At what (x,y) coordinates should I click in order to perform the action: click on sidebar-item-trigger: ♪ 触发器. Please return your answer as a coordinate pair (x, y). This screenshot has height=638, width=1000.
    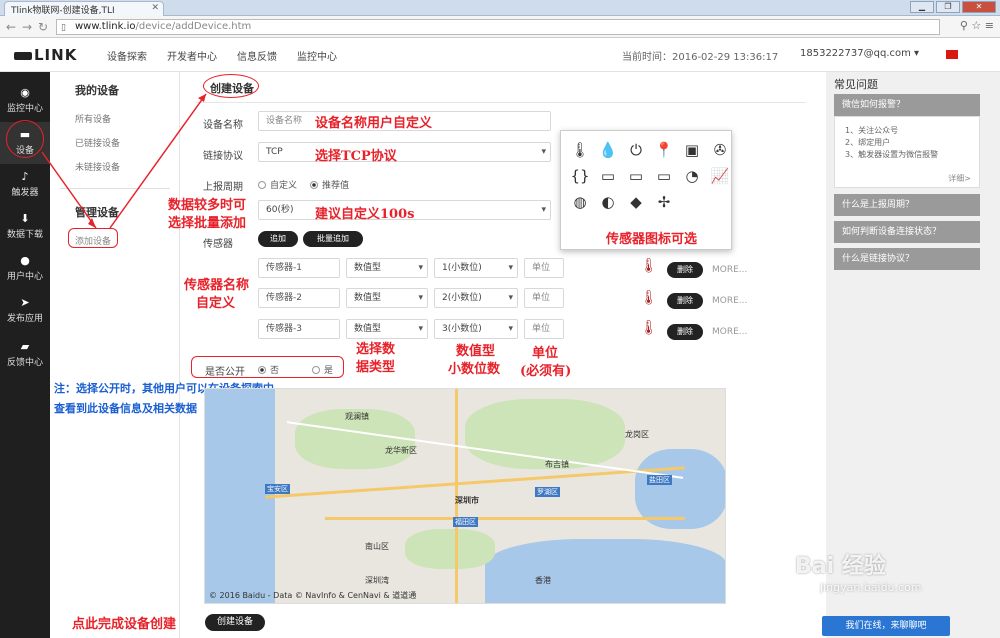
    Looking at the image, I should click on (25, 185).